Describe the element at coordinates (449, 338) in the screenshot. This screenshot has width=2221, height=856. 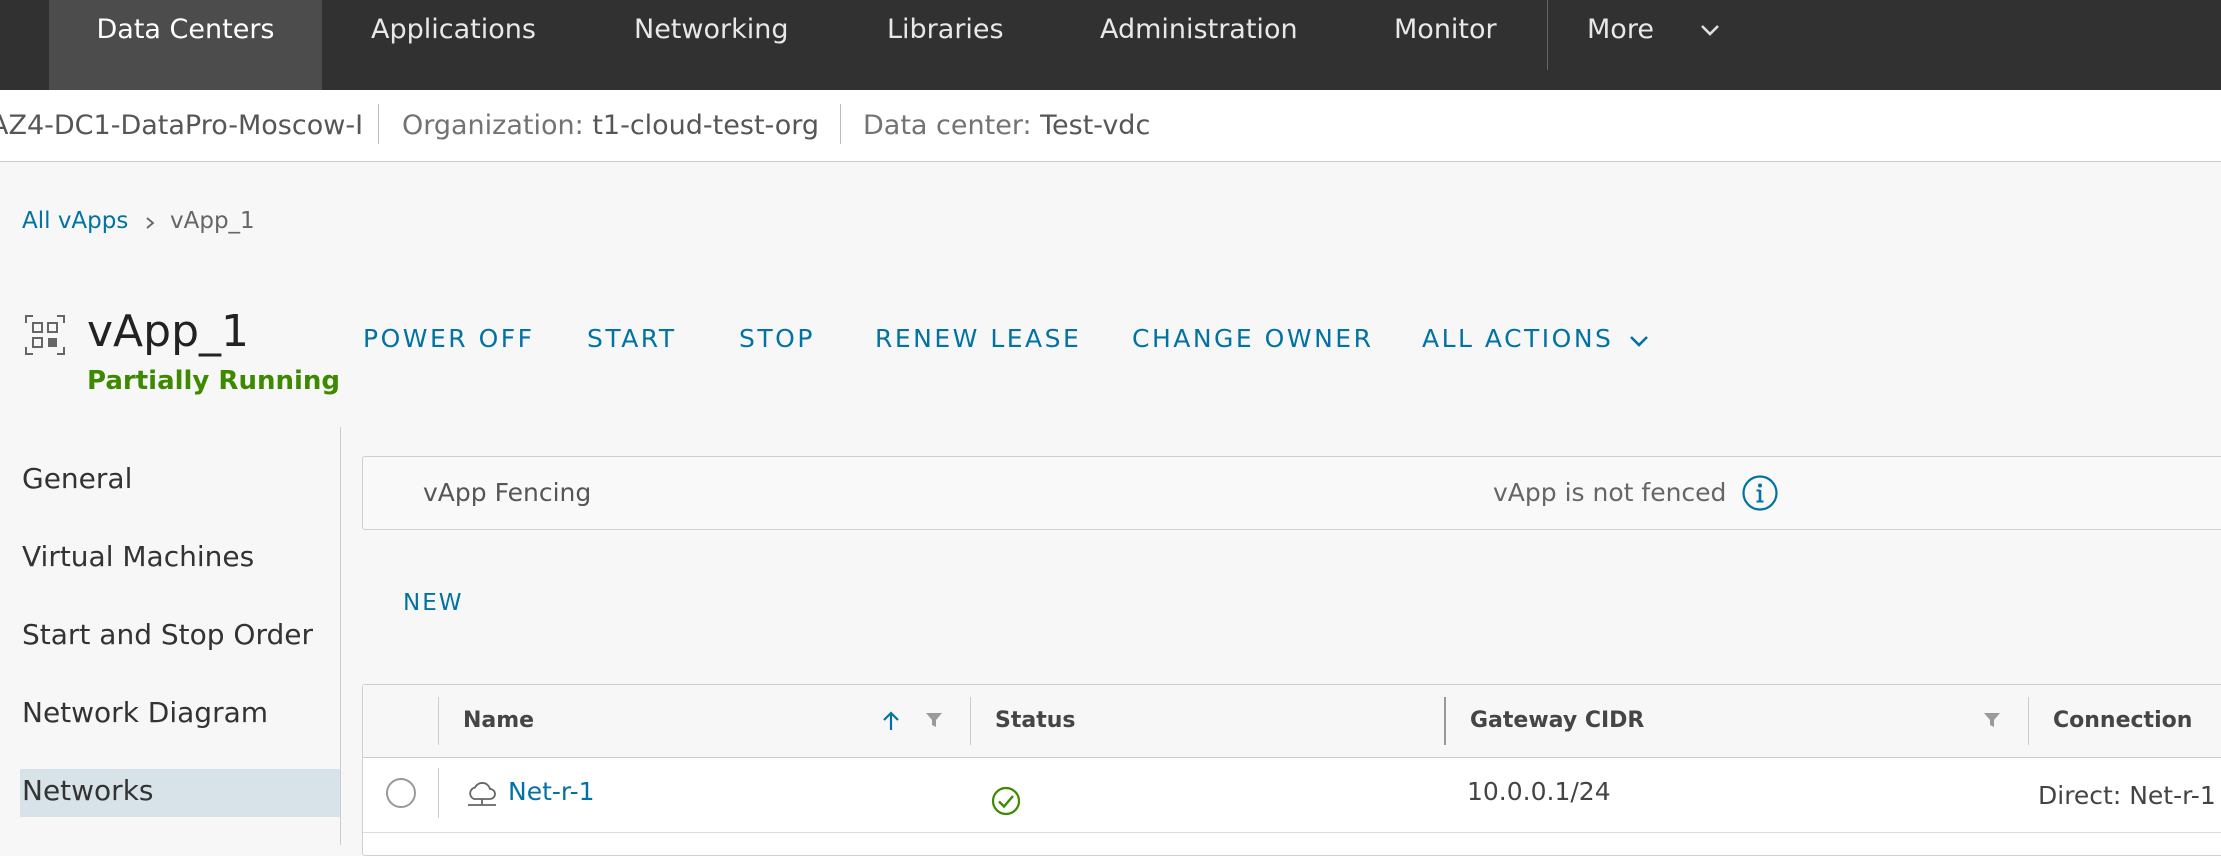
I see `power-off-button: POWER OFF` at that location.